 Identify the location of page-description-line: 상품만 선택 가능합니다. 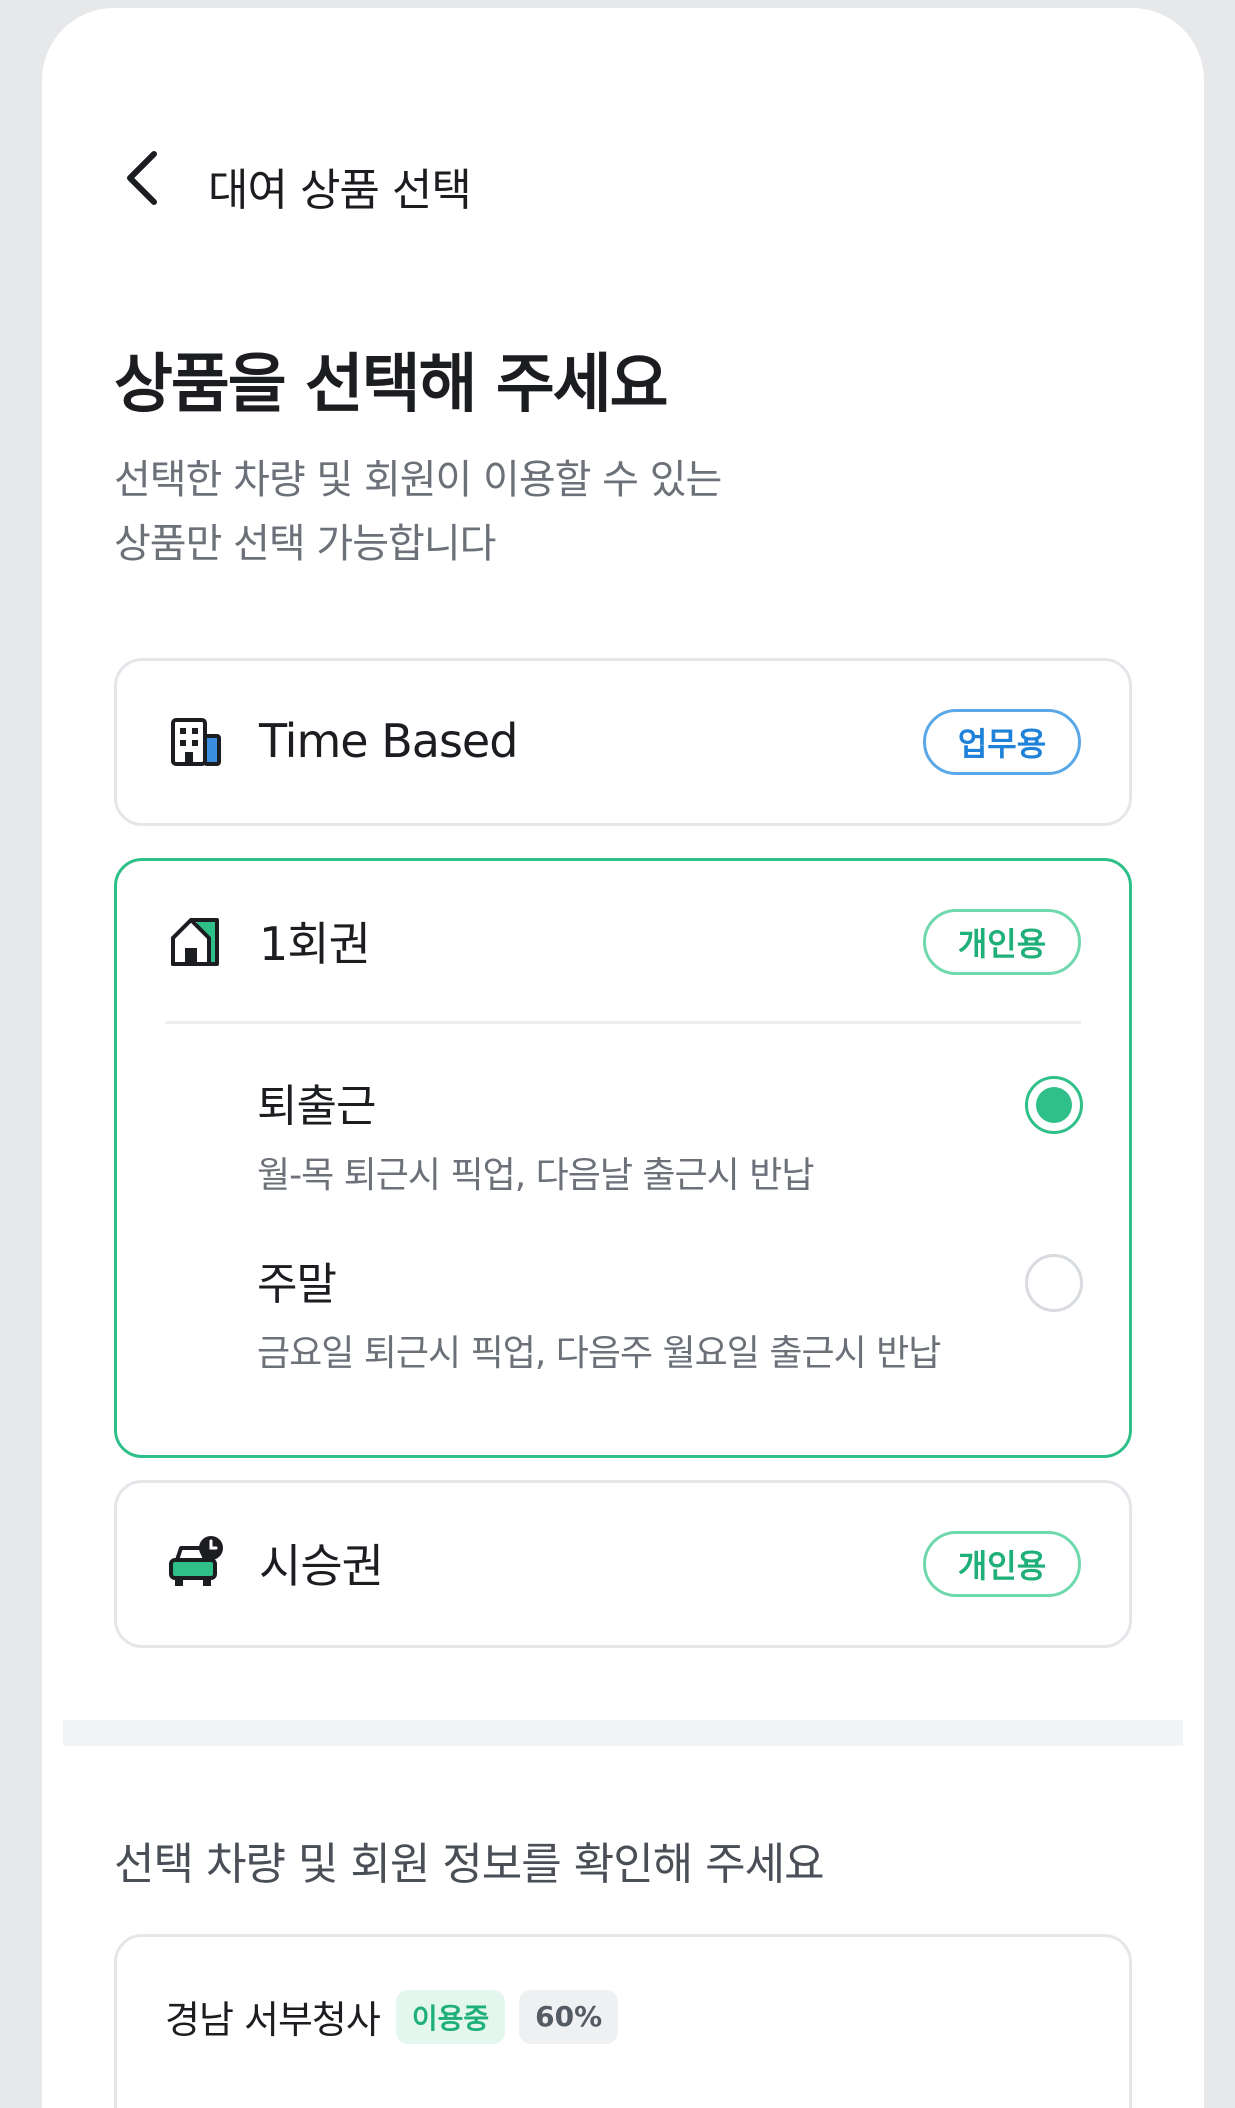
(305, 544).